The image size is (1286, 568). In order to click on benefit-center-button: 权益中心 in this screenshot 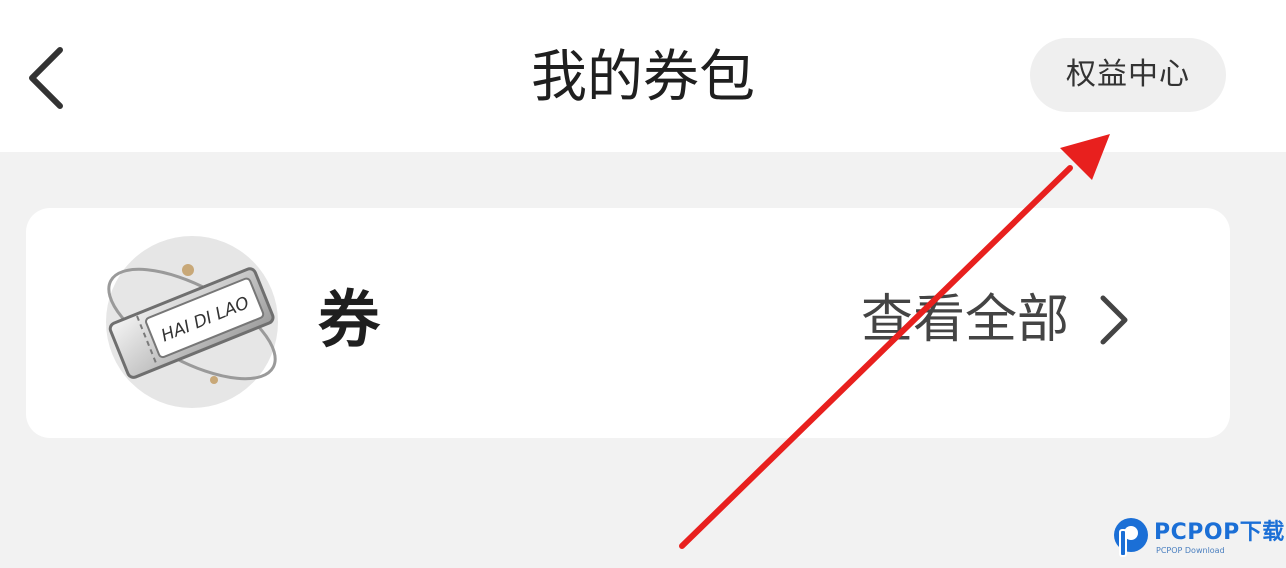, I will do `click(1128, 75)`.